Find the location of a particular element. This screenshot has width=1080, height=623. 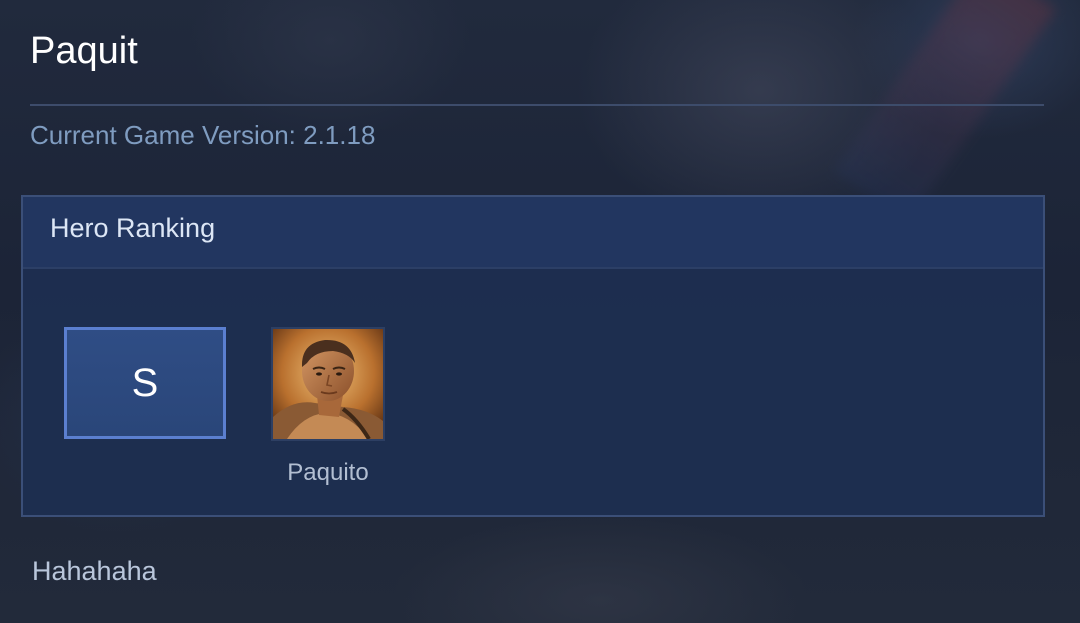

hero-card: Paquito is located at coordinates (328, 407).